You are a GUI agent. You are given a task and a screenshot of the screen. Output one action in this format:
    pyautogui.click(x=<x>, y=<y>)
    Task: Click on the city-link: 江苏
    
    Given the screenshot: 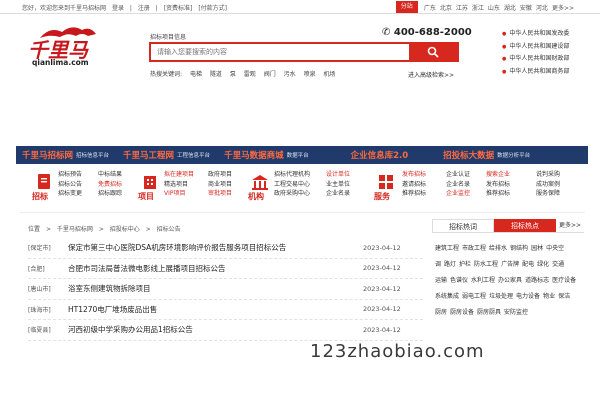 What is the action you would take?
    pyautogui.click(x=462, y=7)
    